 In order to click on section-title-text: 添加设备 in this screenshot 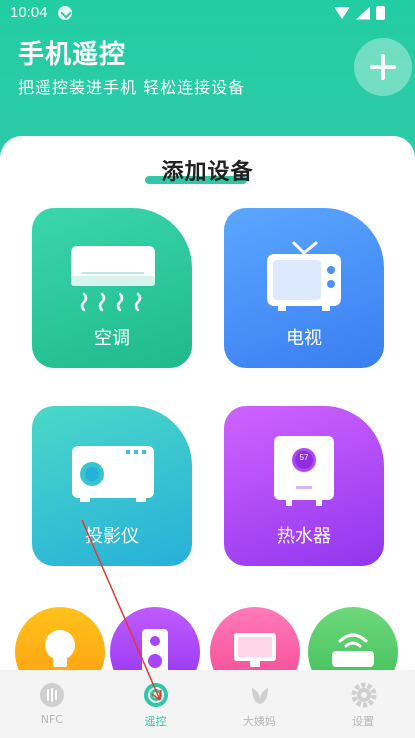, I will do `click(207, 172)`.